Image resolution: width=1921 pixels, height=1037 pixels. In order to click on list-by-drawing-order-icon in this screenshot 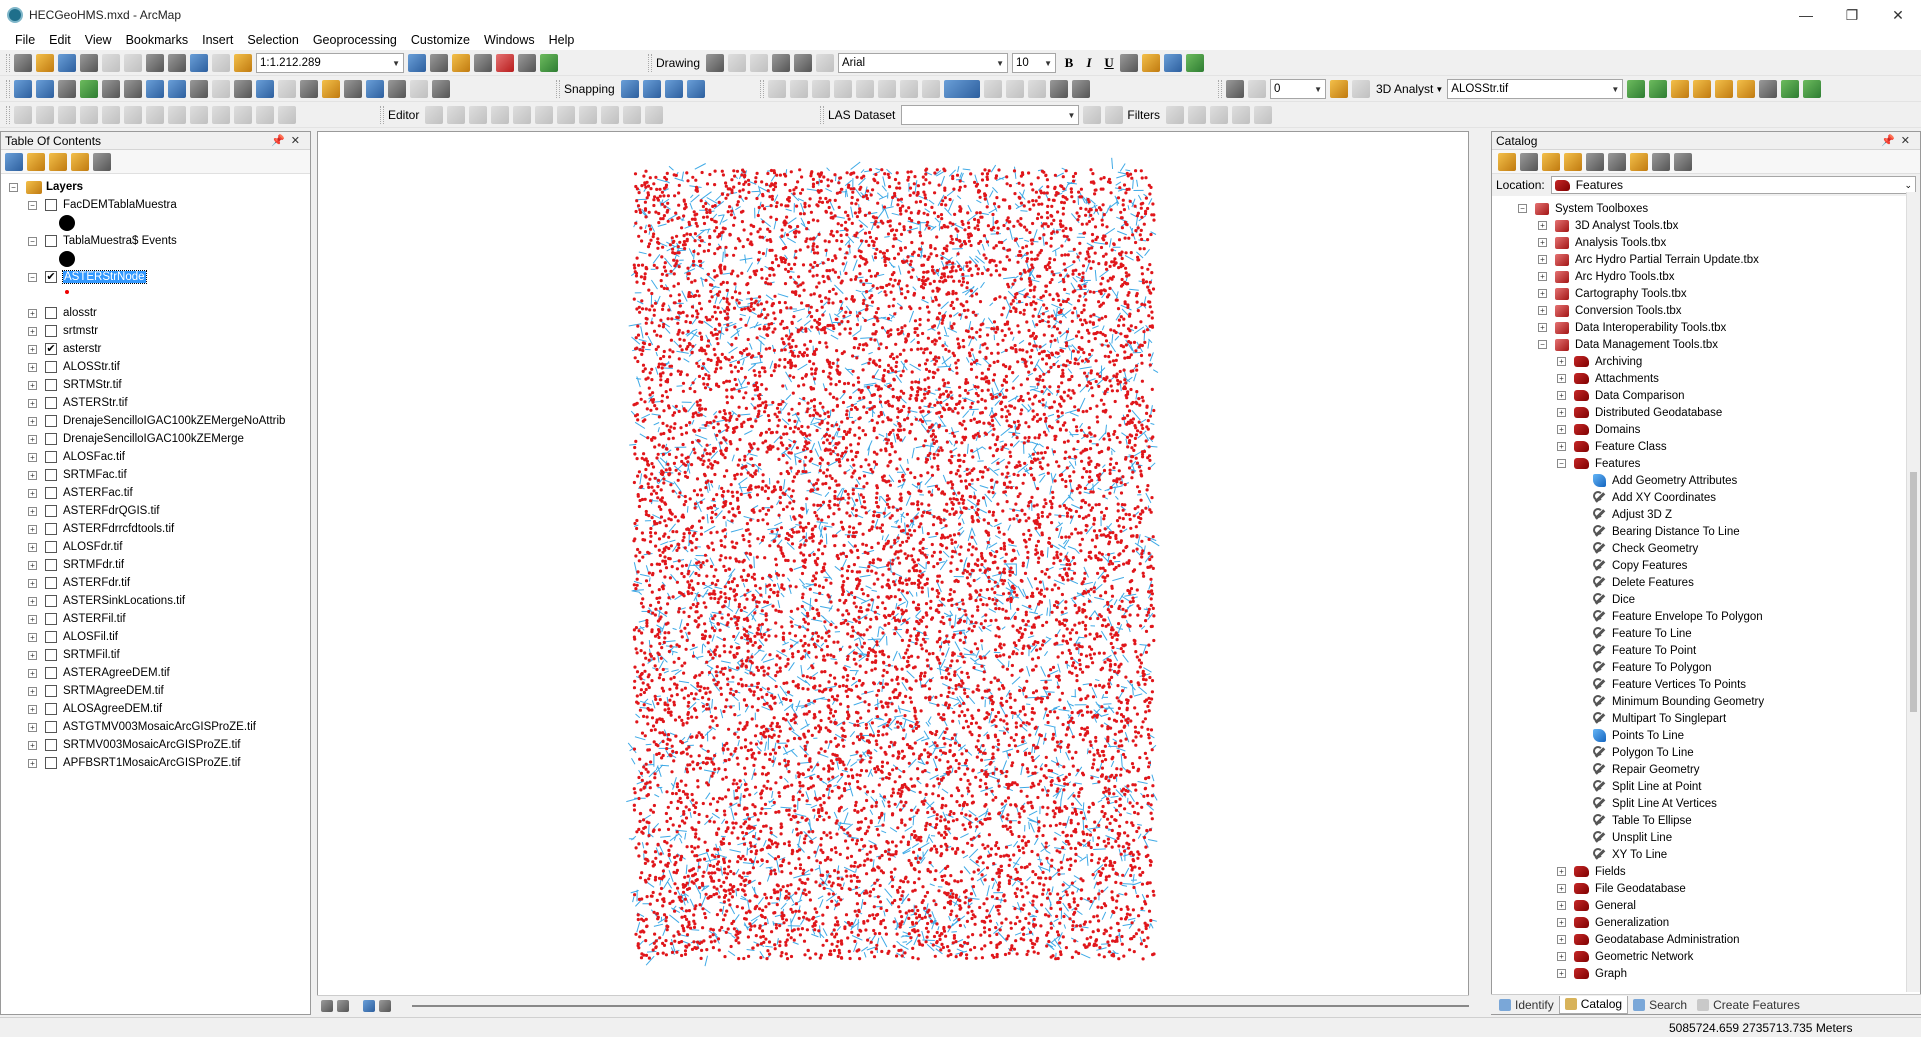, I will do `click(14, 161)`.